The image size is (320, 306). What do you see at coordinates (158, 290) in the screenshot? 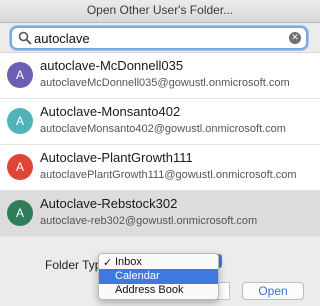
I see `menu-item-address-book: Address Book` at bounding box center [158, 290].